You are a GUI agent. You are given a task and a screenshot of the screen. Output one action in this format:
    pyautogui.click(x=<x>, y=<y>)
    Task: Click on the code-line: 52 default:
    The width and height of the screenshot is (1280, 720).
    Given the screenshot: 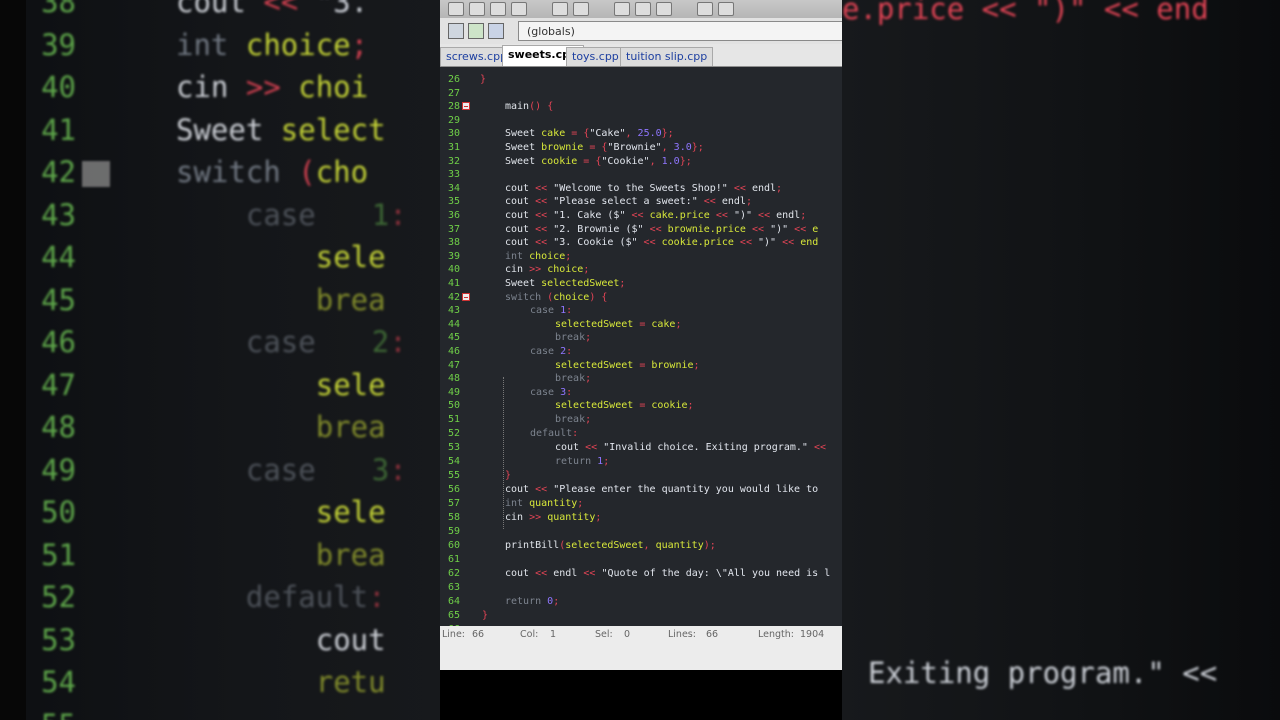 What is the action you would take?
    pyautogui.click(x=641, y=434)
    